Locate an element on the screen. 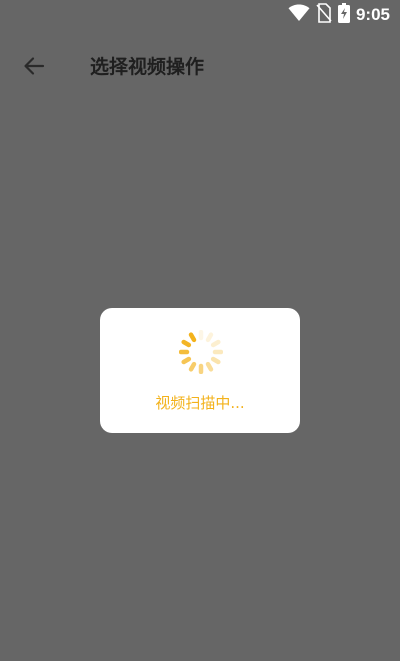  arrow-left-icon is located at coordinates (34, 68).